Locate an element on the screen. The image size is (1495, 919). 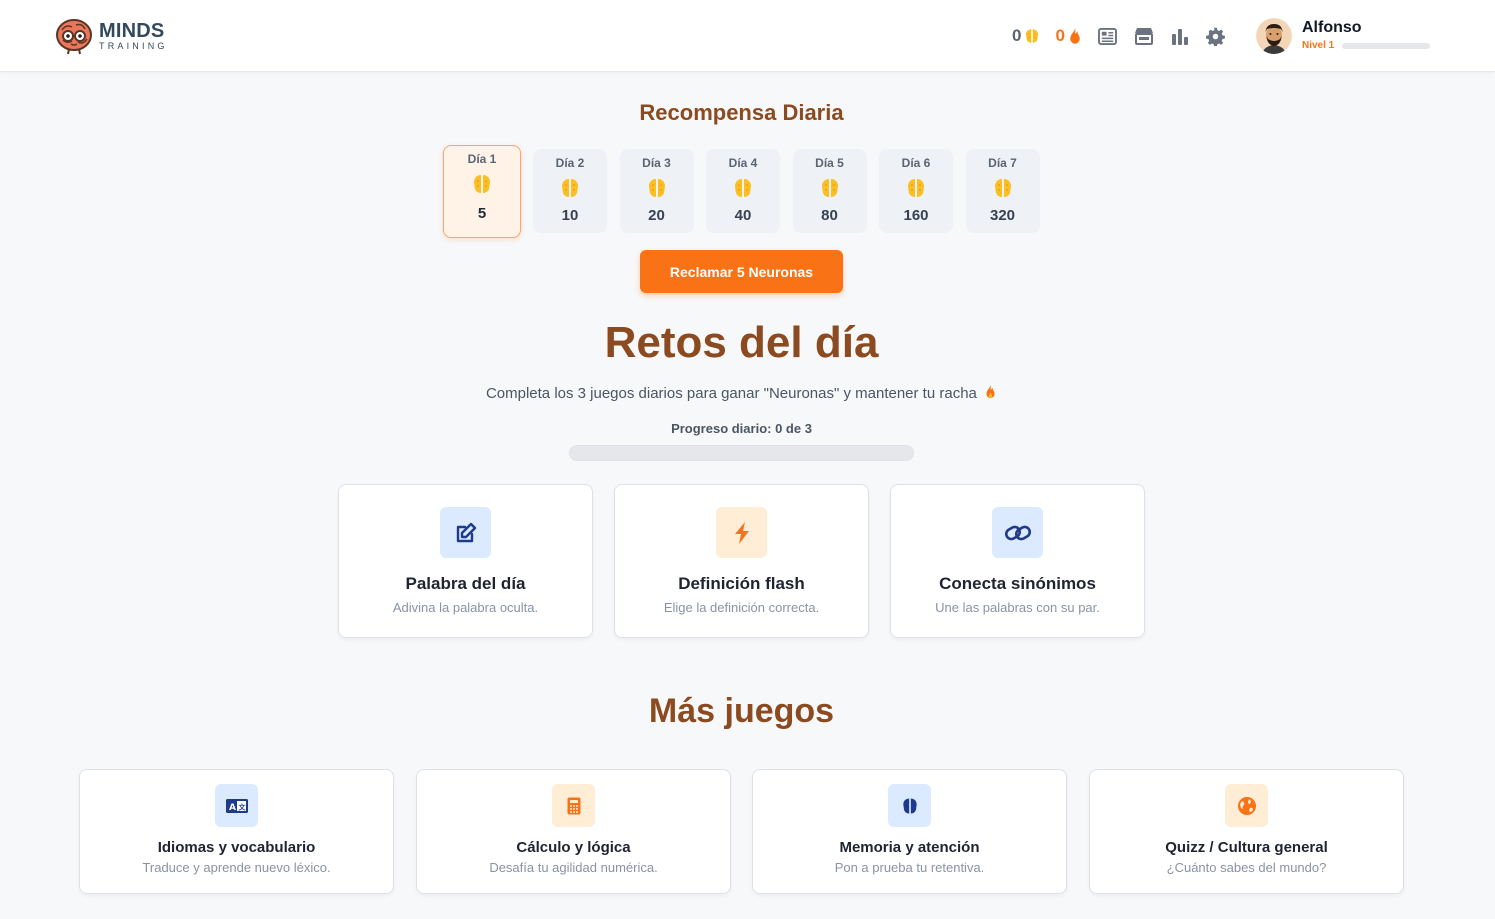
logo-subtitle: TRAINING is located at coordinates (133, 46).